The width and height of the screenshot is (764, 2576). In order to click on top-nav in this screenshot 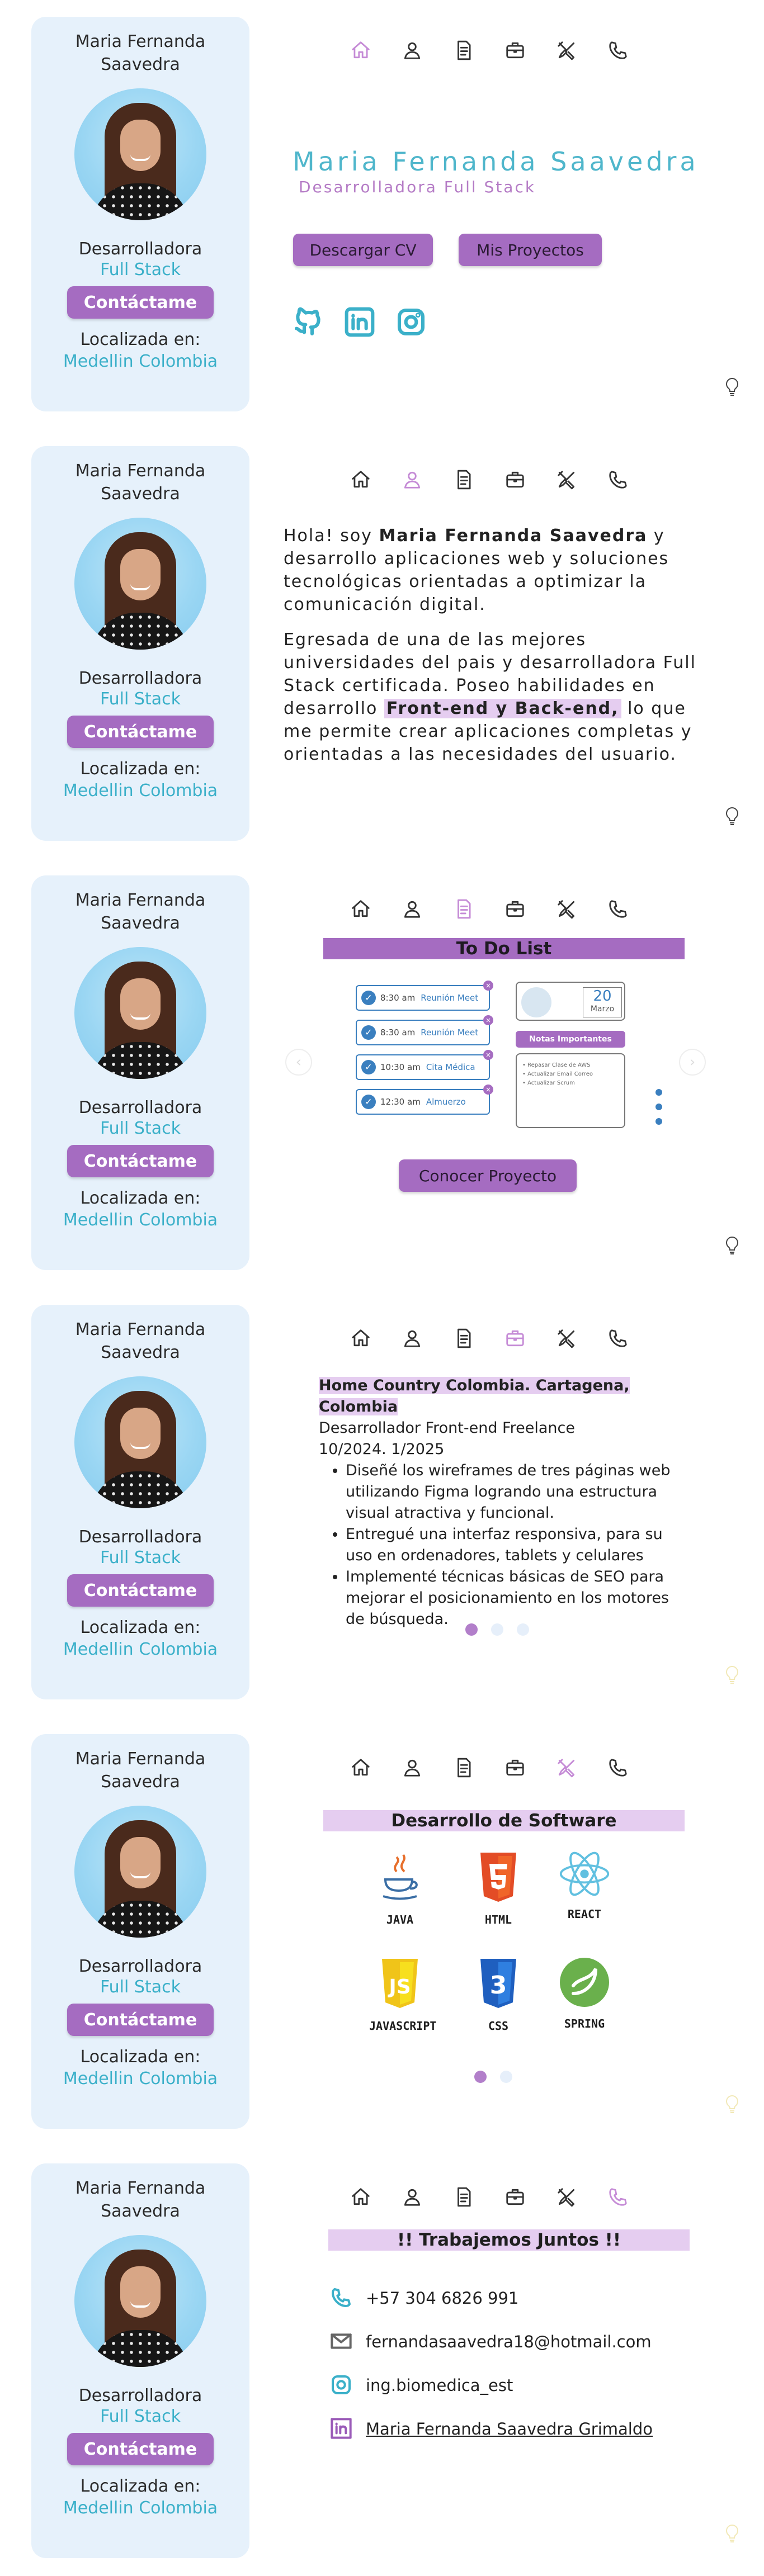, I will do `click(489, 909)`.